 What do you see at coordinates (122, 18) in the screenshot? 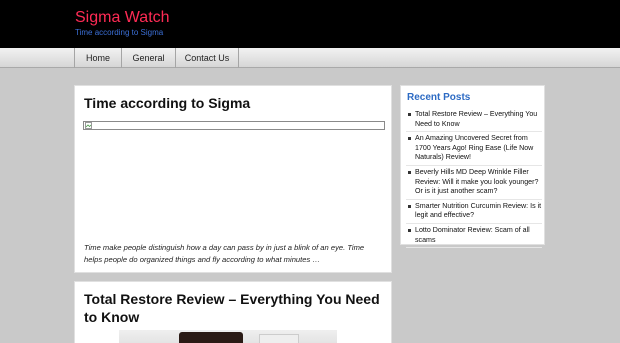
I see `site-title: Sigma Watch` at bounding box center [122, 18].